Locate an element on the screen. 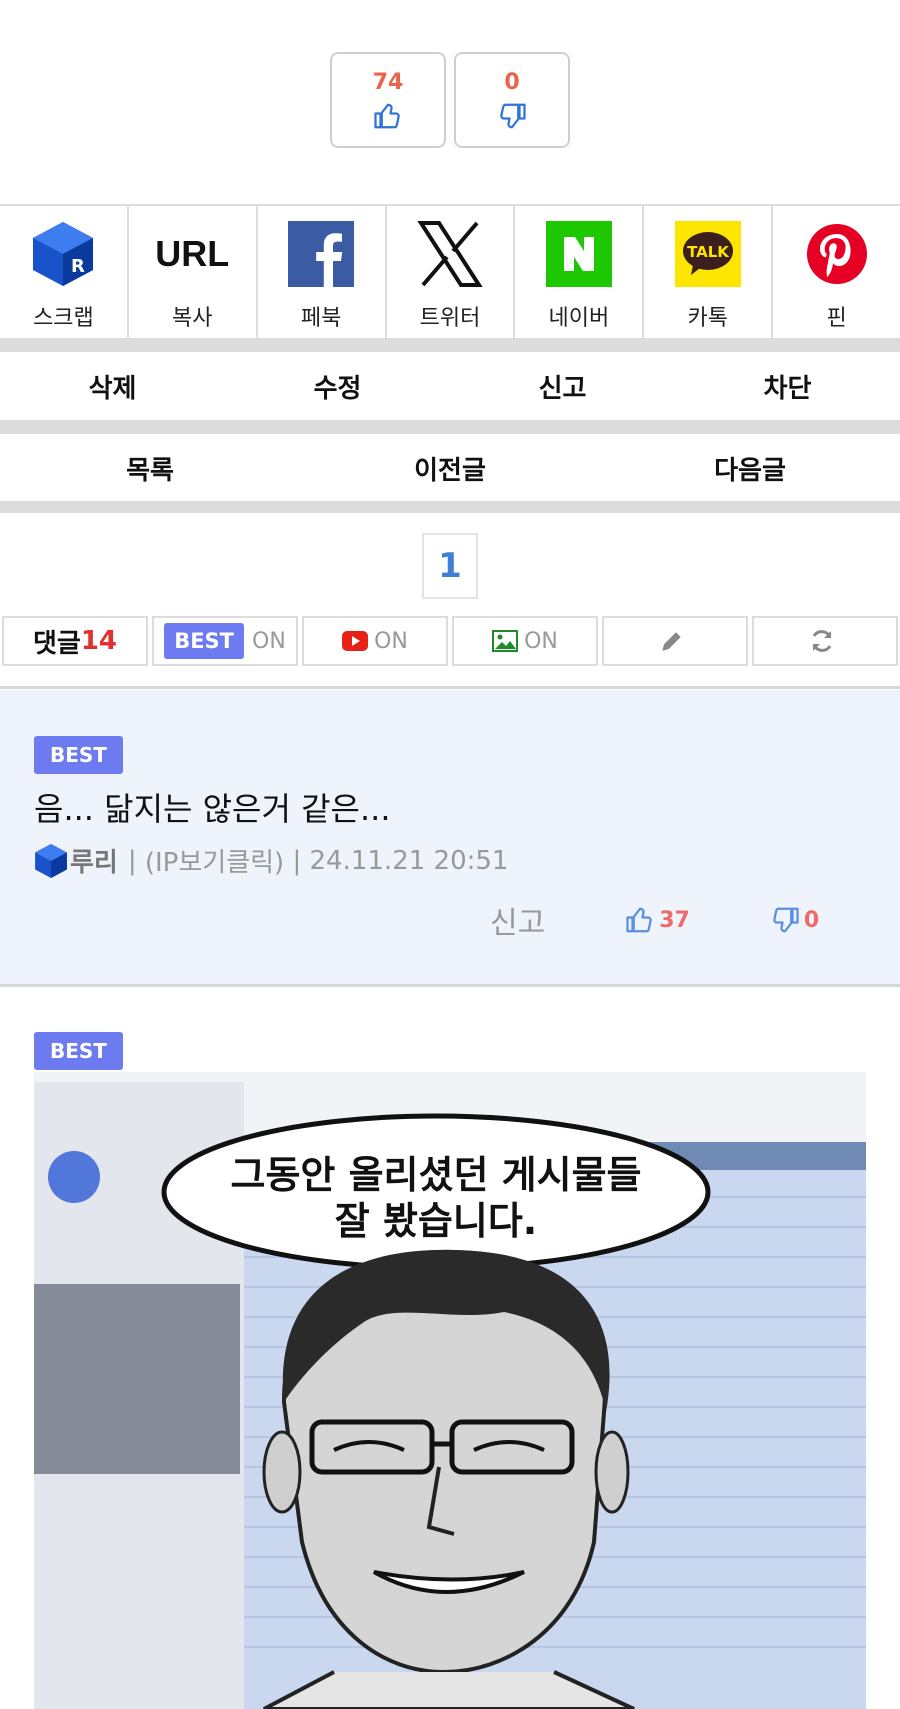  comment-author: 루리 is located at coordinates (94, 860).